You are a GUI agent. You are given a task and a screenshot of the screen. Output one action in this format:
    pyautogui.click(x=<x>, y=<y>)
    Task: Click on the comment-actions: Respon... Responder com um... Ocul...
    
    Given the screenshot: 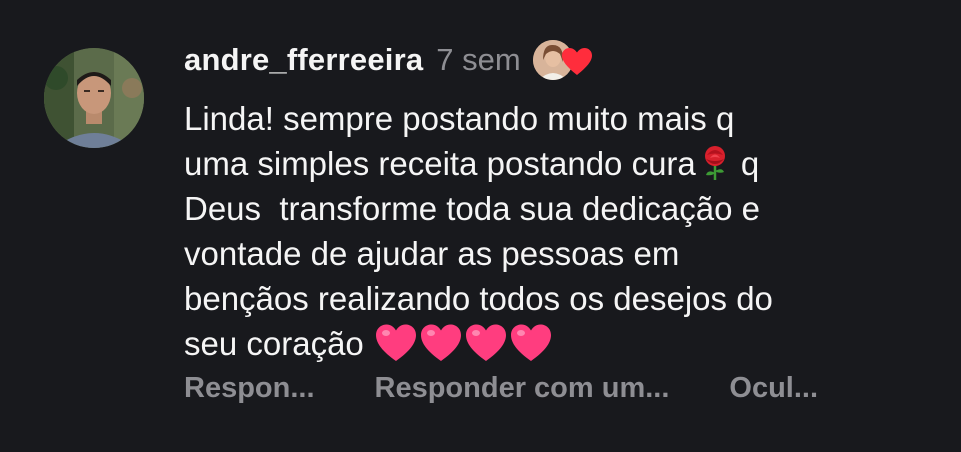 What is the action you would take?
    pyautogui.click(x=501, y=388)
    